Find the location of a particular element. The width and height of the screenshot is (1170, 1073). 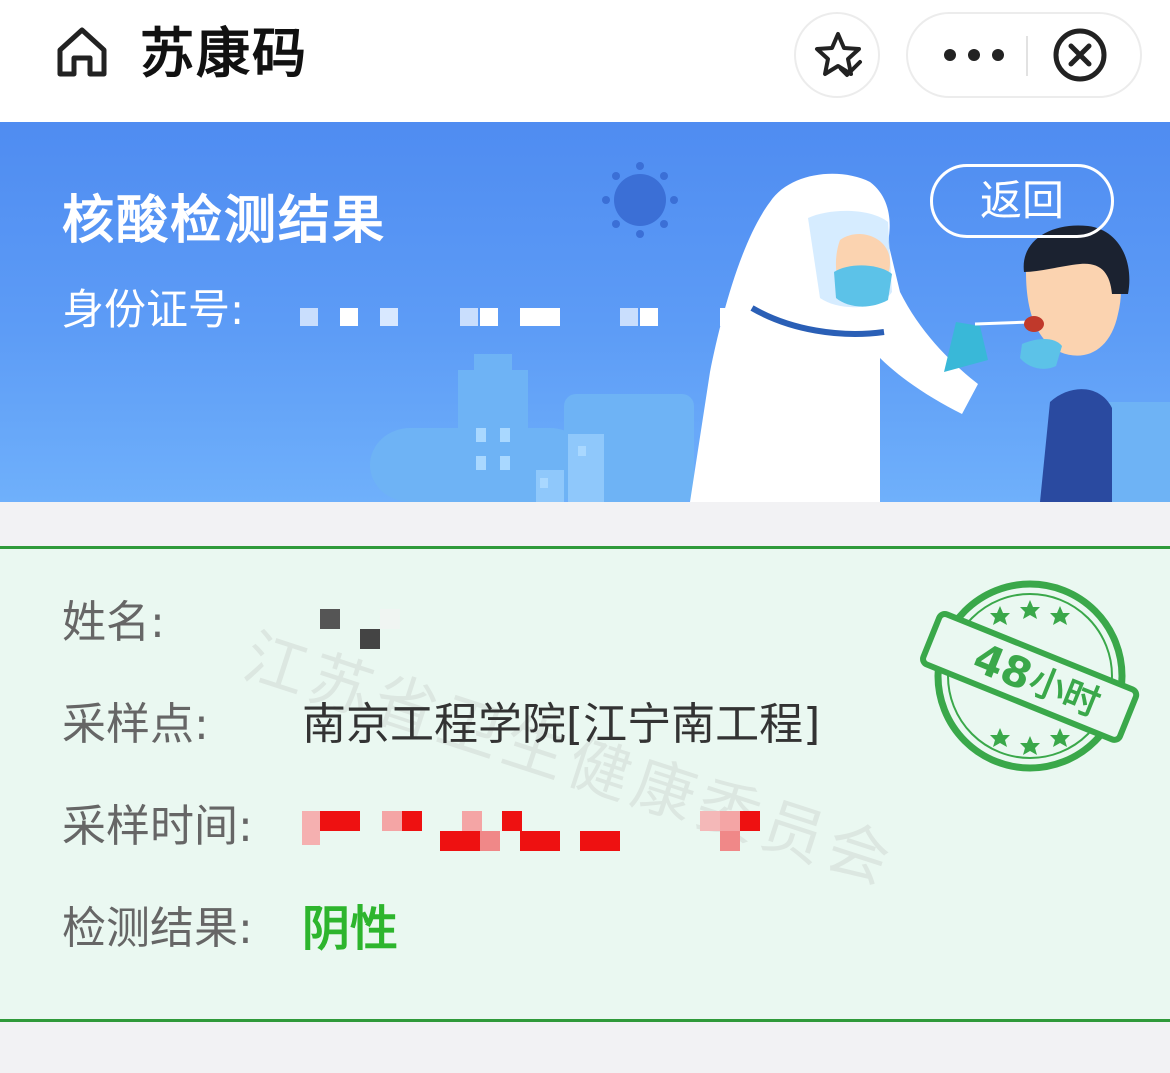

star-check-icon is located at coordinates (838, 54).